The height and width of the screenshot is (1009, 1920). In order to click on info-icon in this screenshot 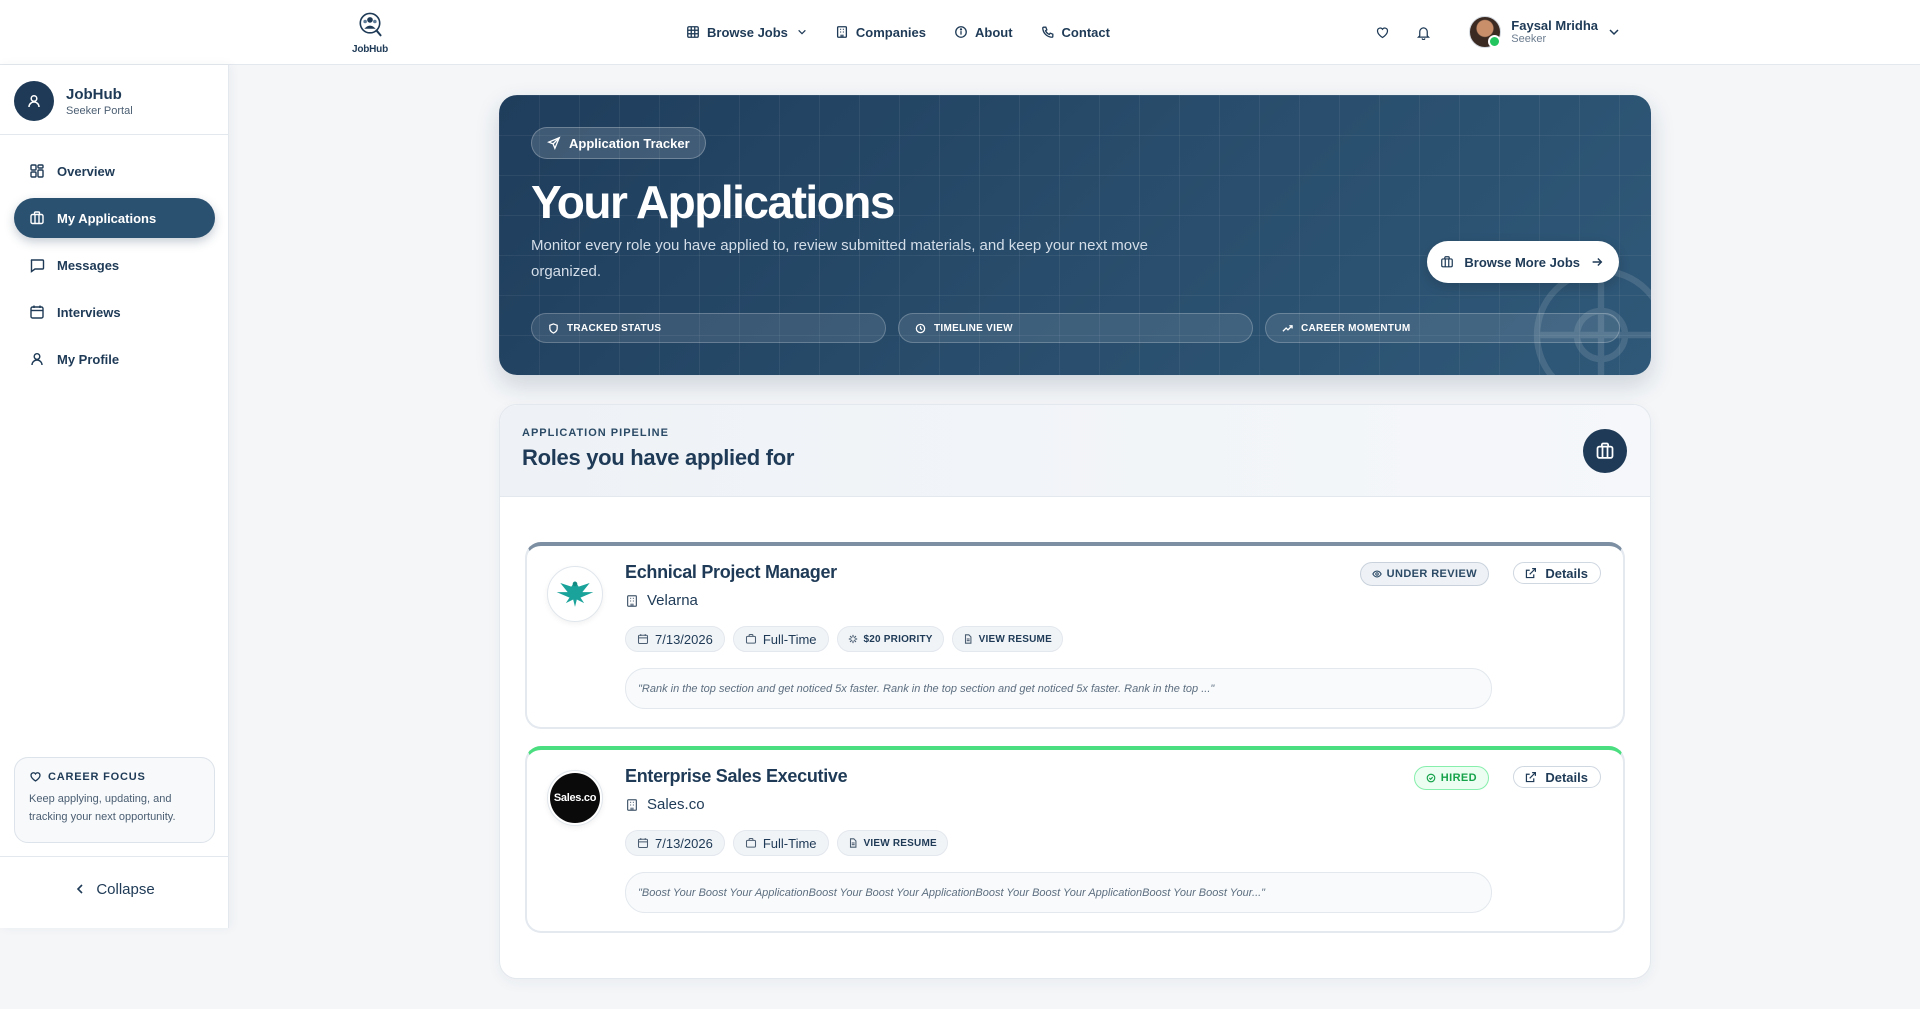, I will do `click(961, 32)`.